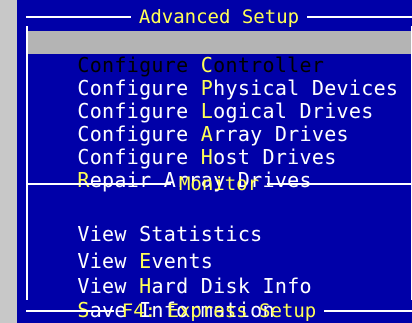  Describe the element at coordinates (219, 123) in the screenshot. I see `menu-item-configure-array-drives: Configure Array Drives` at that location.